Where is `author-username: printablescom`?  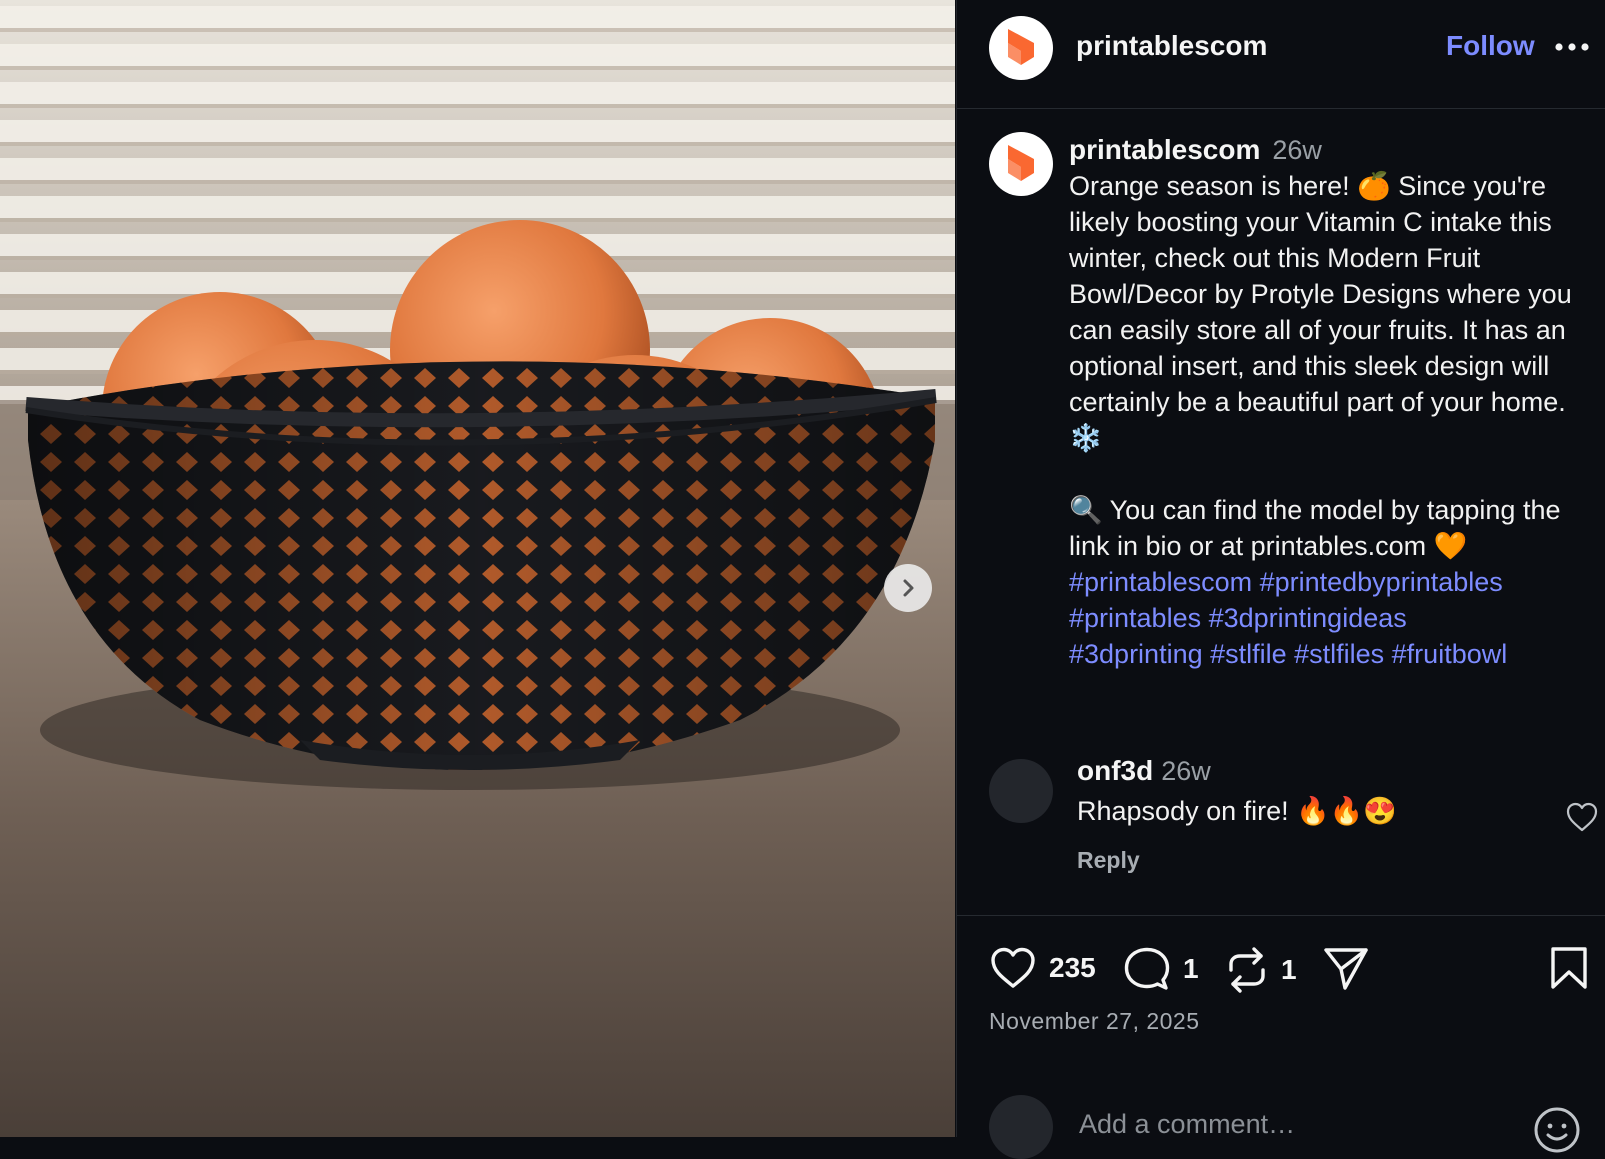 author-username: printablescom is located at coordinates (1171, 46).